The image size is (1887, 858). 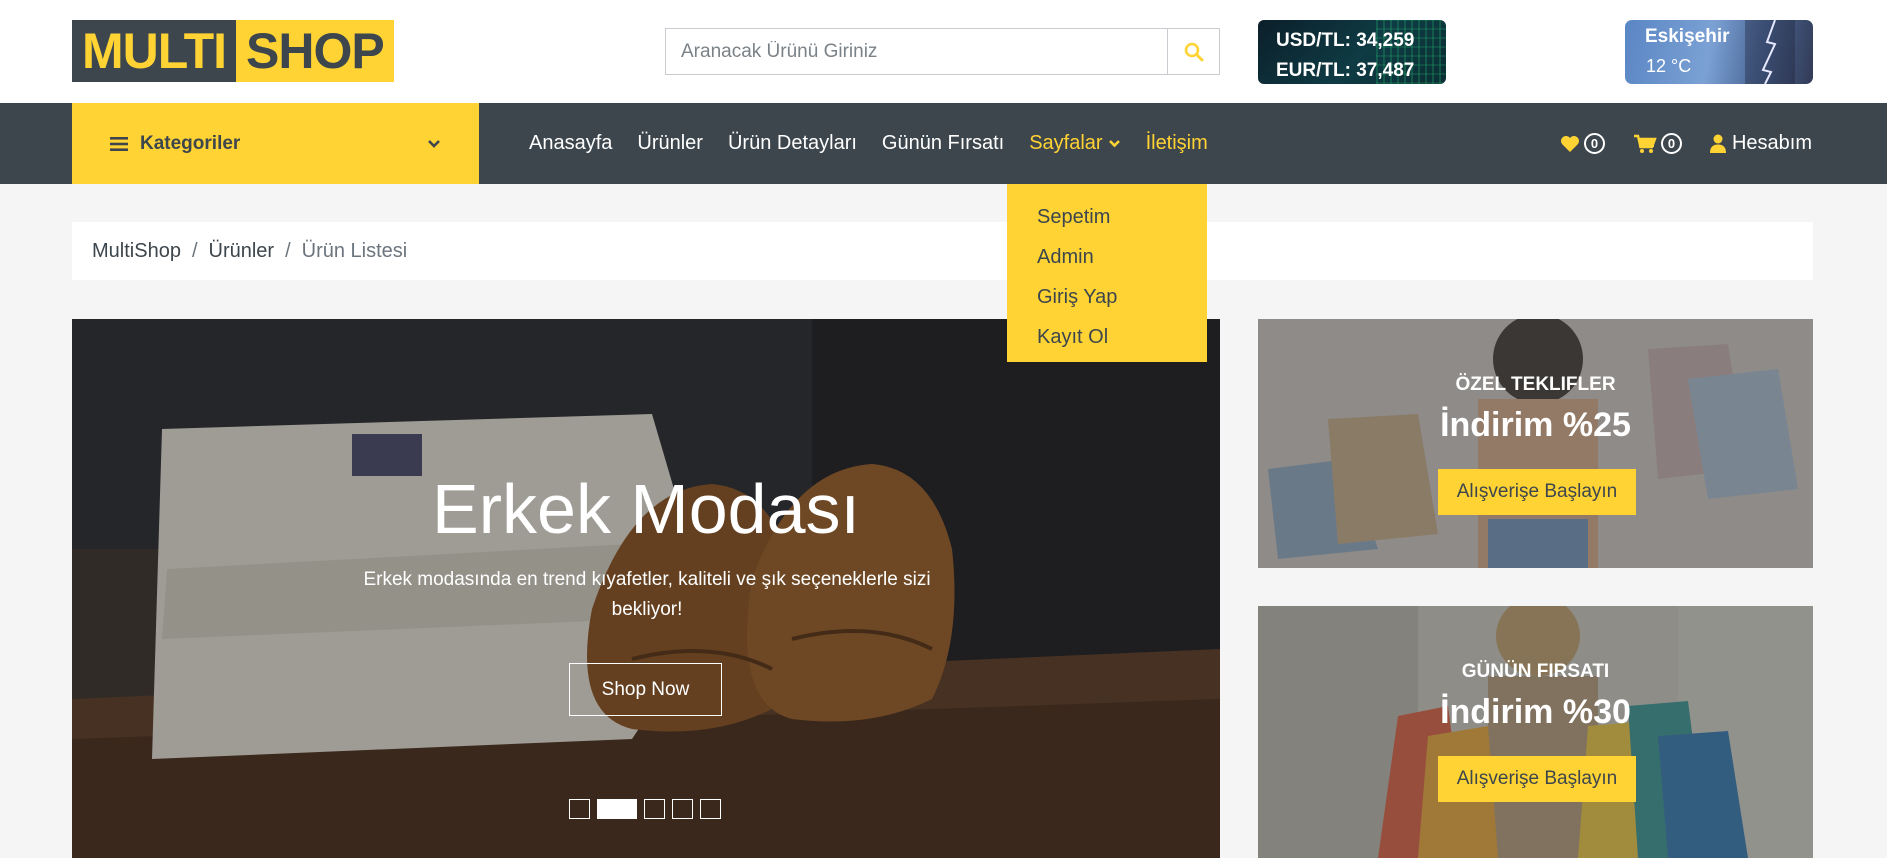 What do you see at coordinates (1345, 70) in the screenshot?
I see `eur-rate: EUR/TL: 37,487` at bounding box center [1345, 70].